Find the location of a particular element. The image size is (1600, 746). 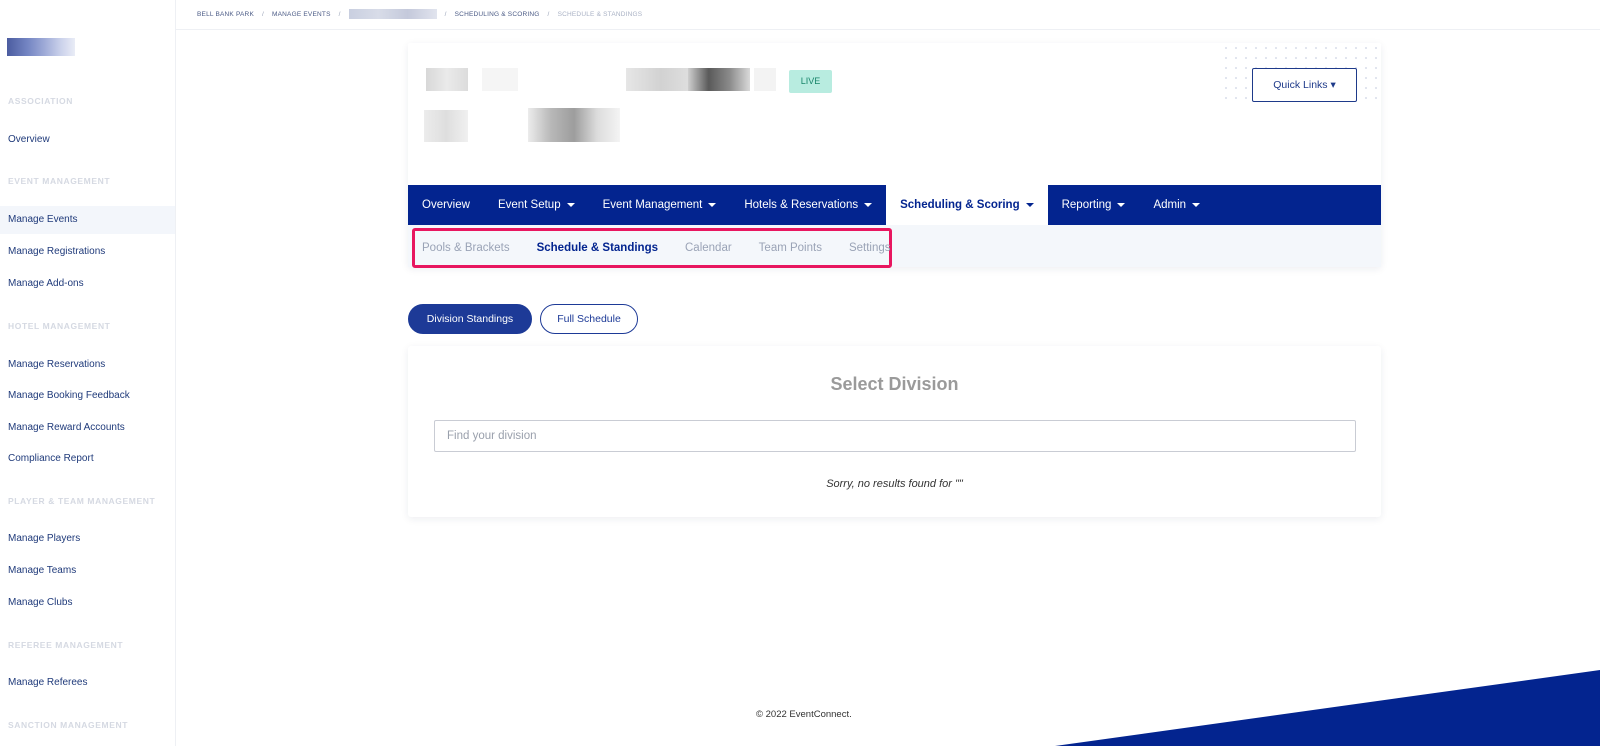

tab-event-setup: Event Setup is located at coordinates (536, 205).